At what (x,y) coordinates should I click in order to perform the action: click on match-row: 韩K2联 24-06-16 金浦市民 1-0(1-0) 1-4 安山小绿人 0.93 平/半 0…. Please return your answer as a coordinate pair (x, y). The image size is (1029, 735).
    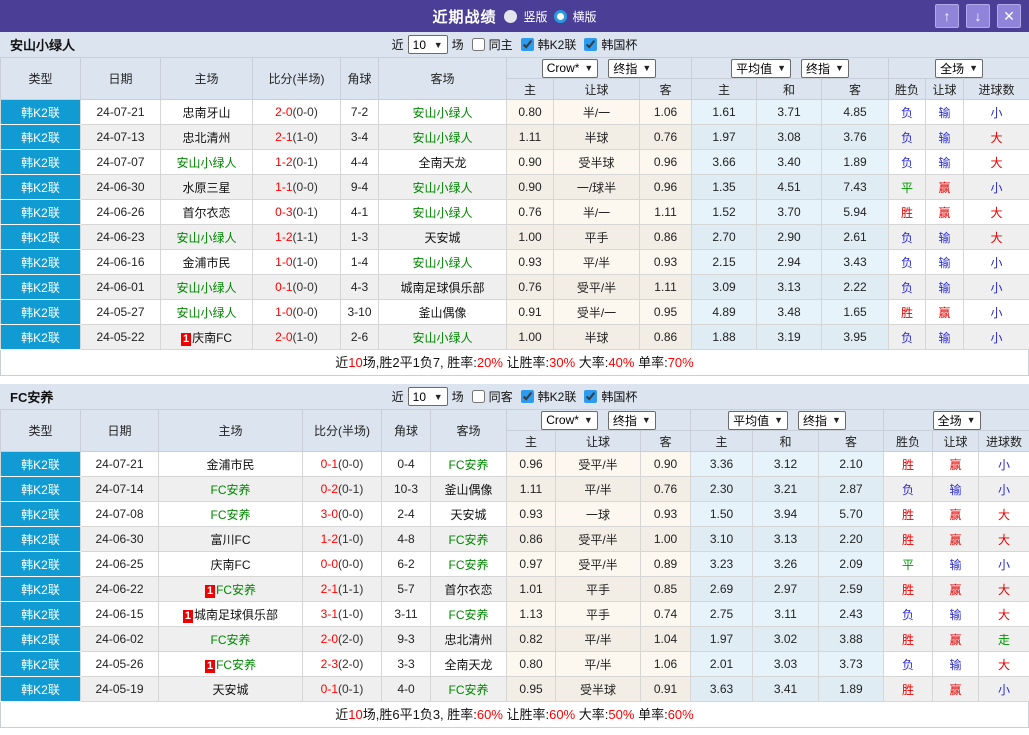
    Looking at the image, I should click on (514, 262).